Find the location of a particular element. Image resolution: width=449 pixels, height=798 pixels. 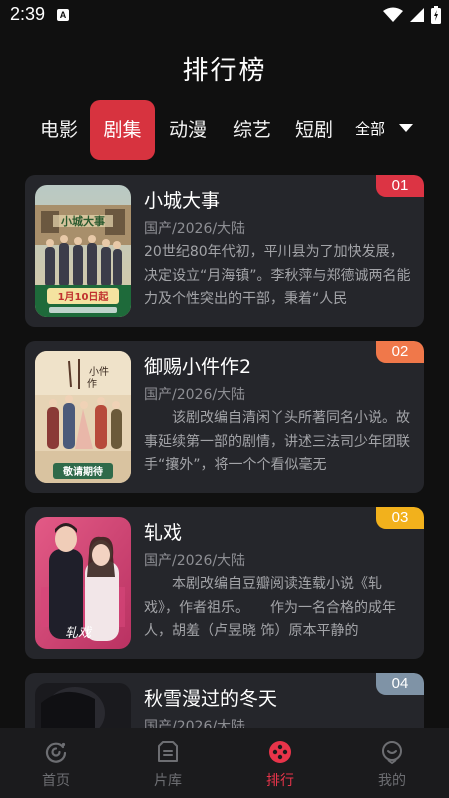

item-title: 小城大事 is located at coordinates (182, 199).